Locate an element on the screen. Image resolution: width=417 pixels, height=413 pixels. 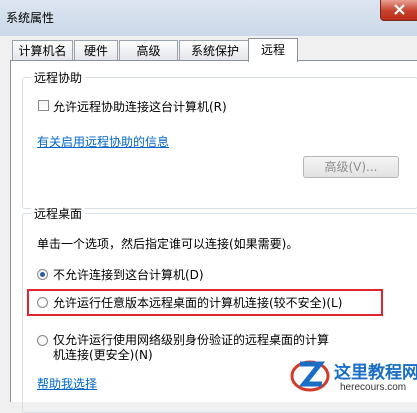
tab-bar: 计算机名 硬件 高级 系统保护 远程 is located at coordinates (162, 50).